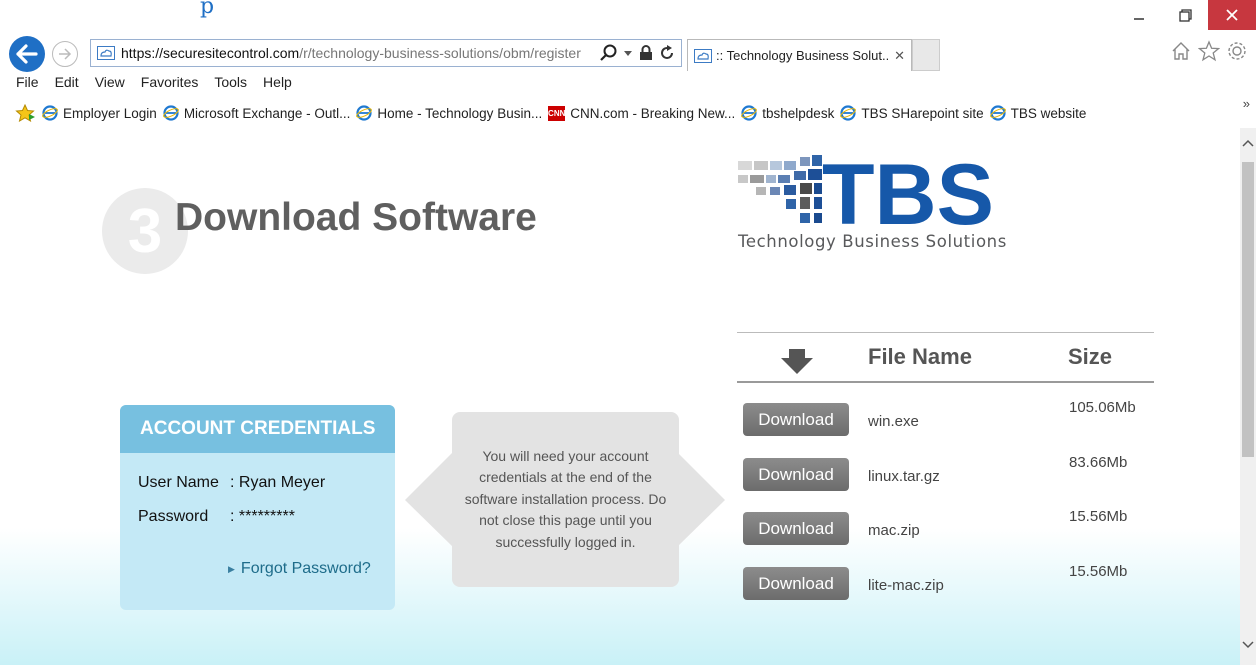 Image resolution: width=1256 pixels, height=665 pixels. What do you see at coordinates (780, 189) in the screenshot?
I see `logo-pixel-mark` at bounding box center [780, 189].